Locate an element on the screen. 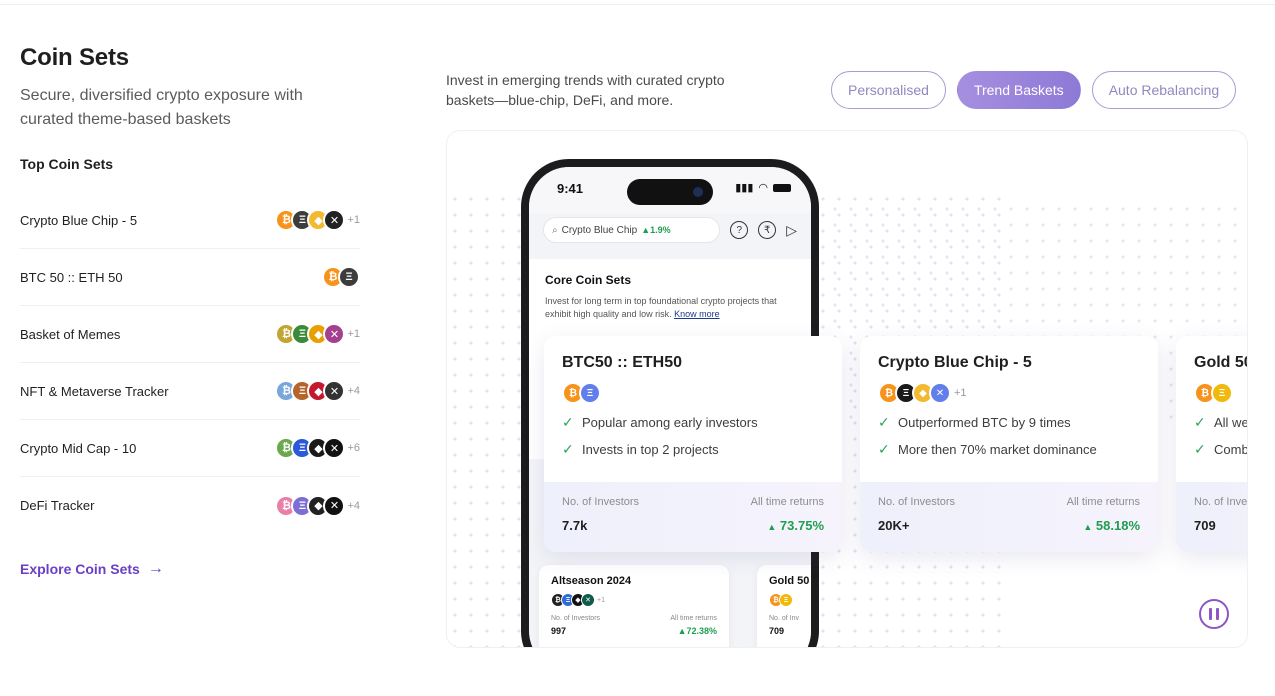 This screenshot has height=696, width=1275. investors-label: No. of Investors is located at coordinates (601, 502).